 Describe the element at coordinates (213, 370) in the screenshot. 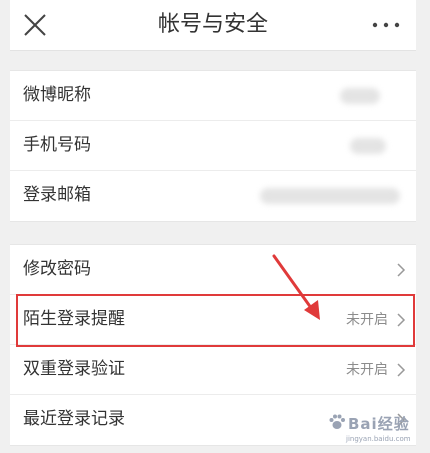

I see `row-two-step-verification: 双重登录验证 未开启` at that location.